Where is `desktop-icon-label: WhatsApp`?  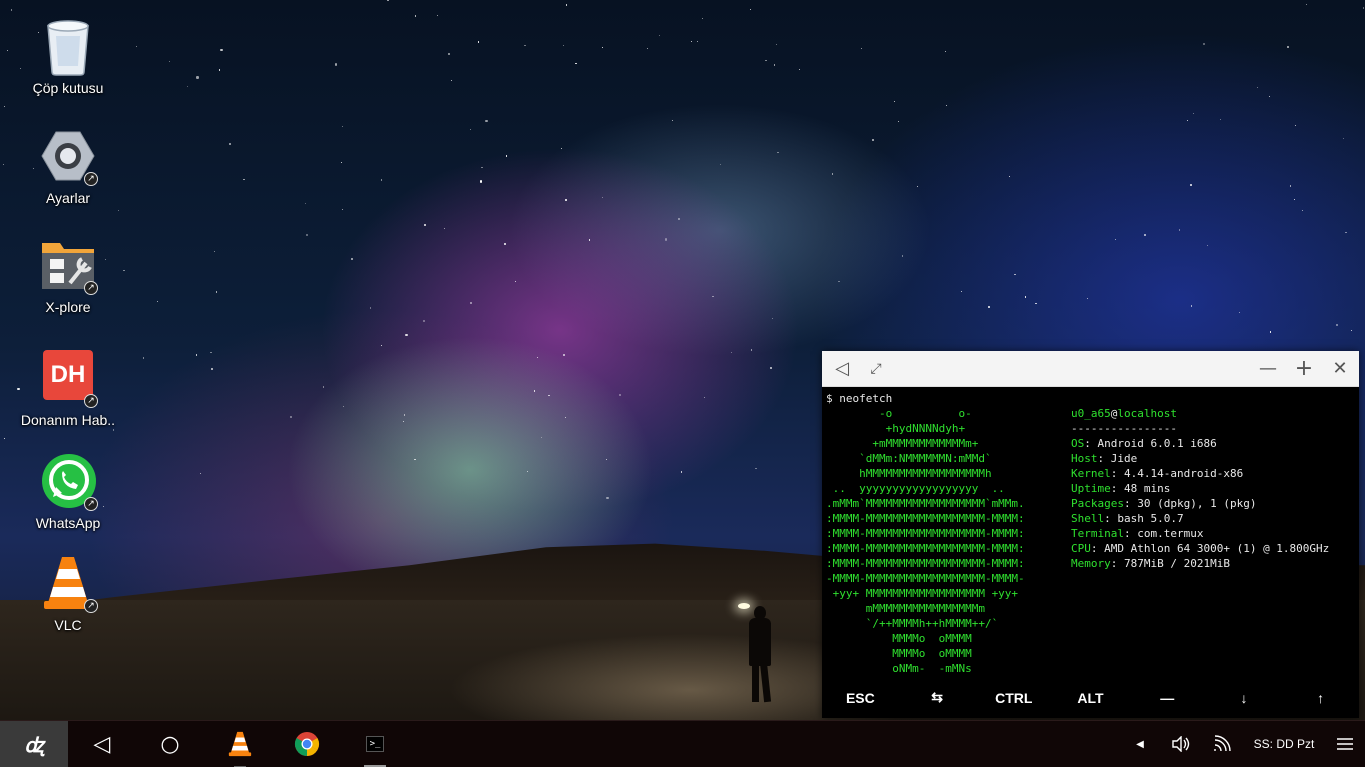
desktop-icon-label: WhatsApp is located at coordinates (68, 523).